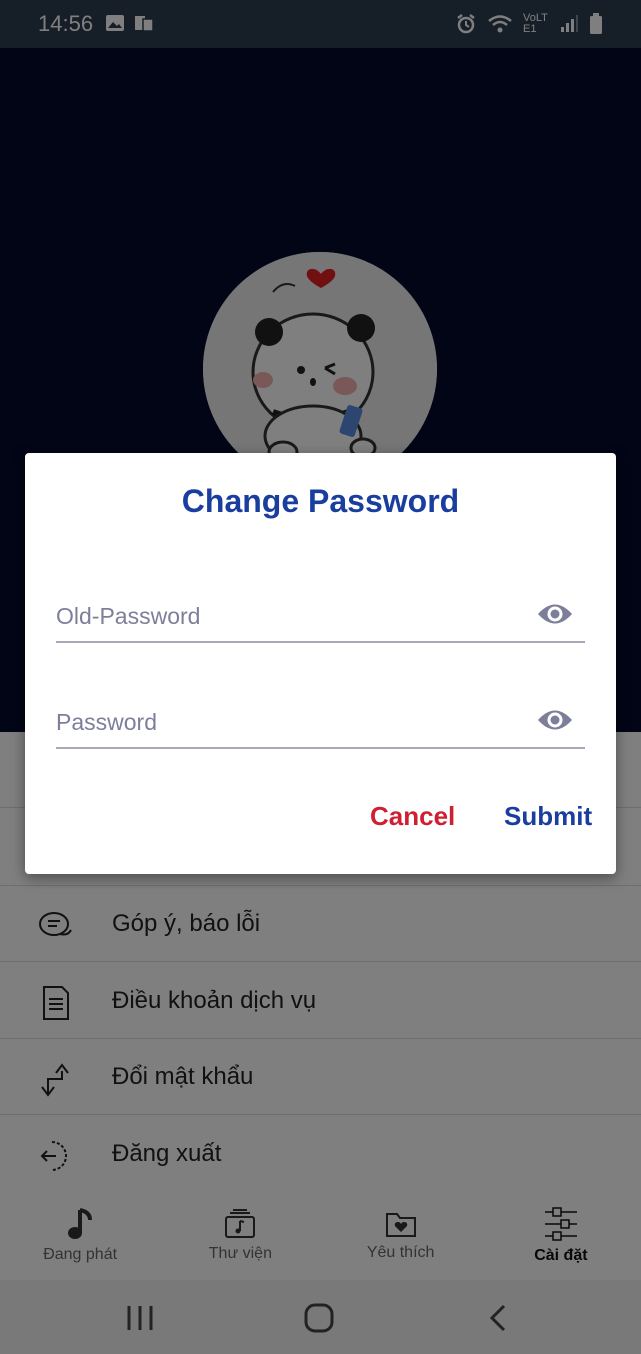 This screenshot has height=1354, width=641. I want to click on old-password-field, so click(320, 618).